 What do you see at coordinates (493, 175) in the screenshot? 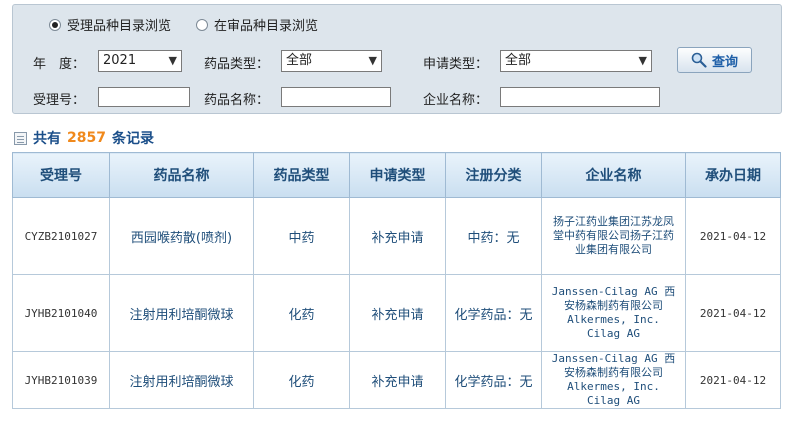
I see `header-reg-class: 注册分类` at bounding box center [493, 175].